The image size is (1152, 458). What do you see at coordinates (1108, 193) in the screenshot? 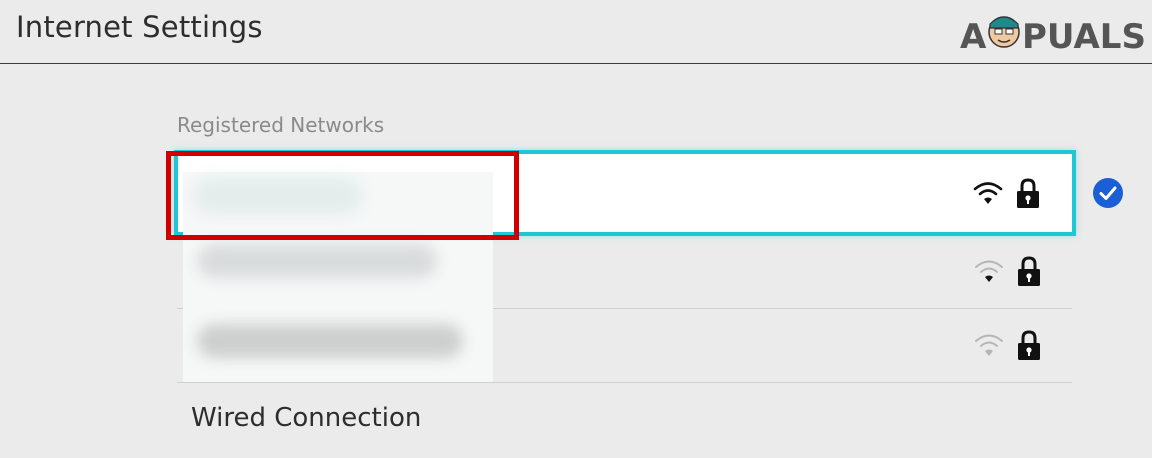
I see `connected-checkmark-icon` at bounding box center [1108, 193].